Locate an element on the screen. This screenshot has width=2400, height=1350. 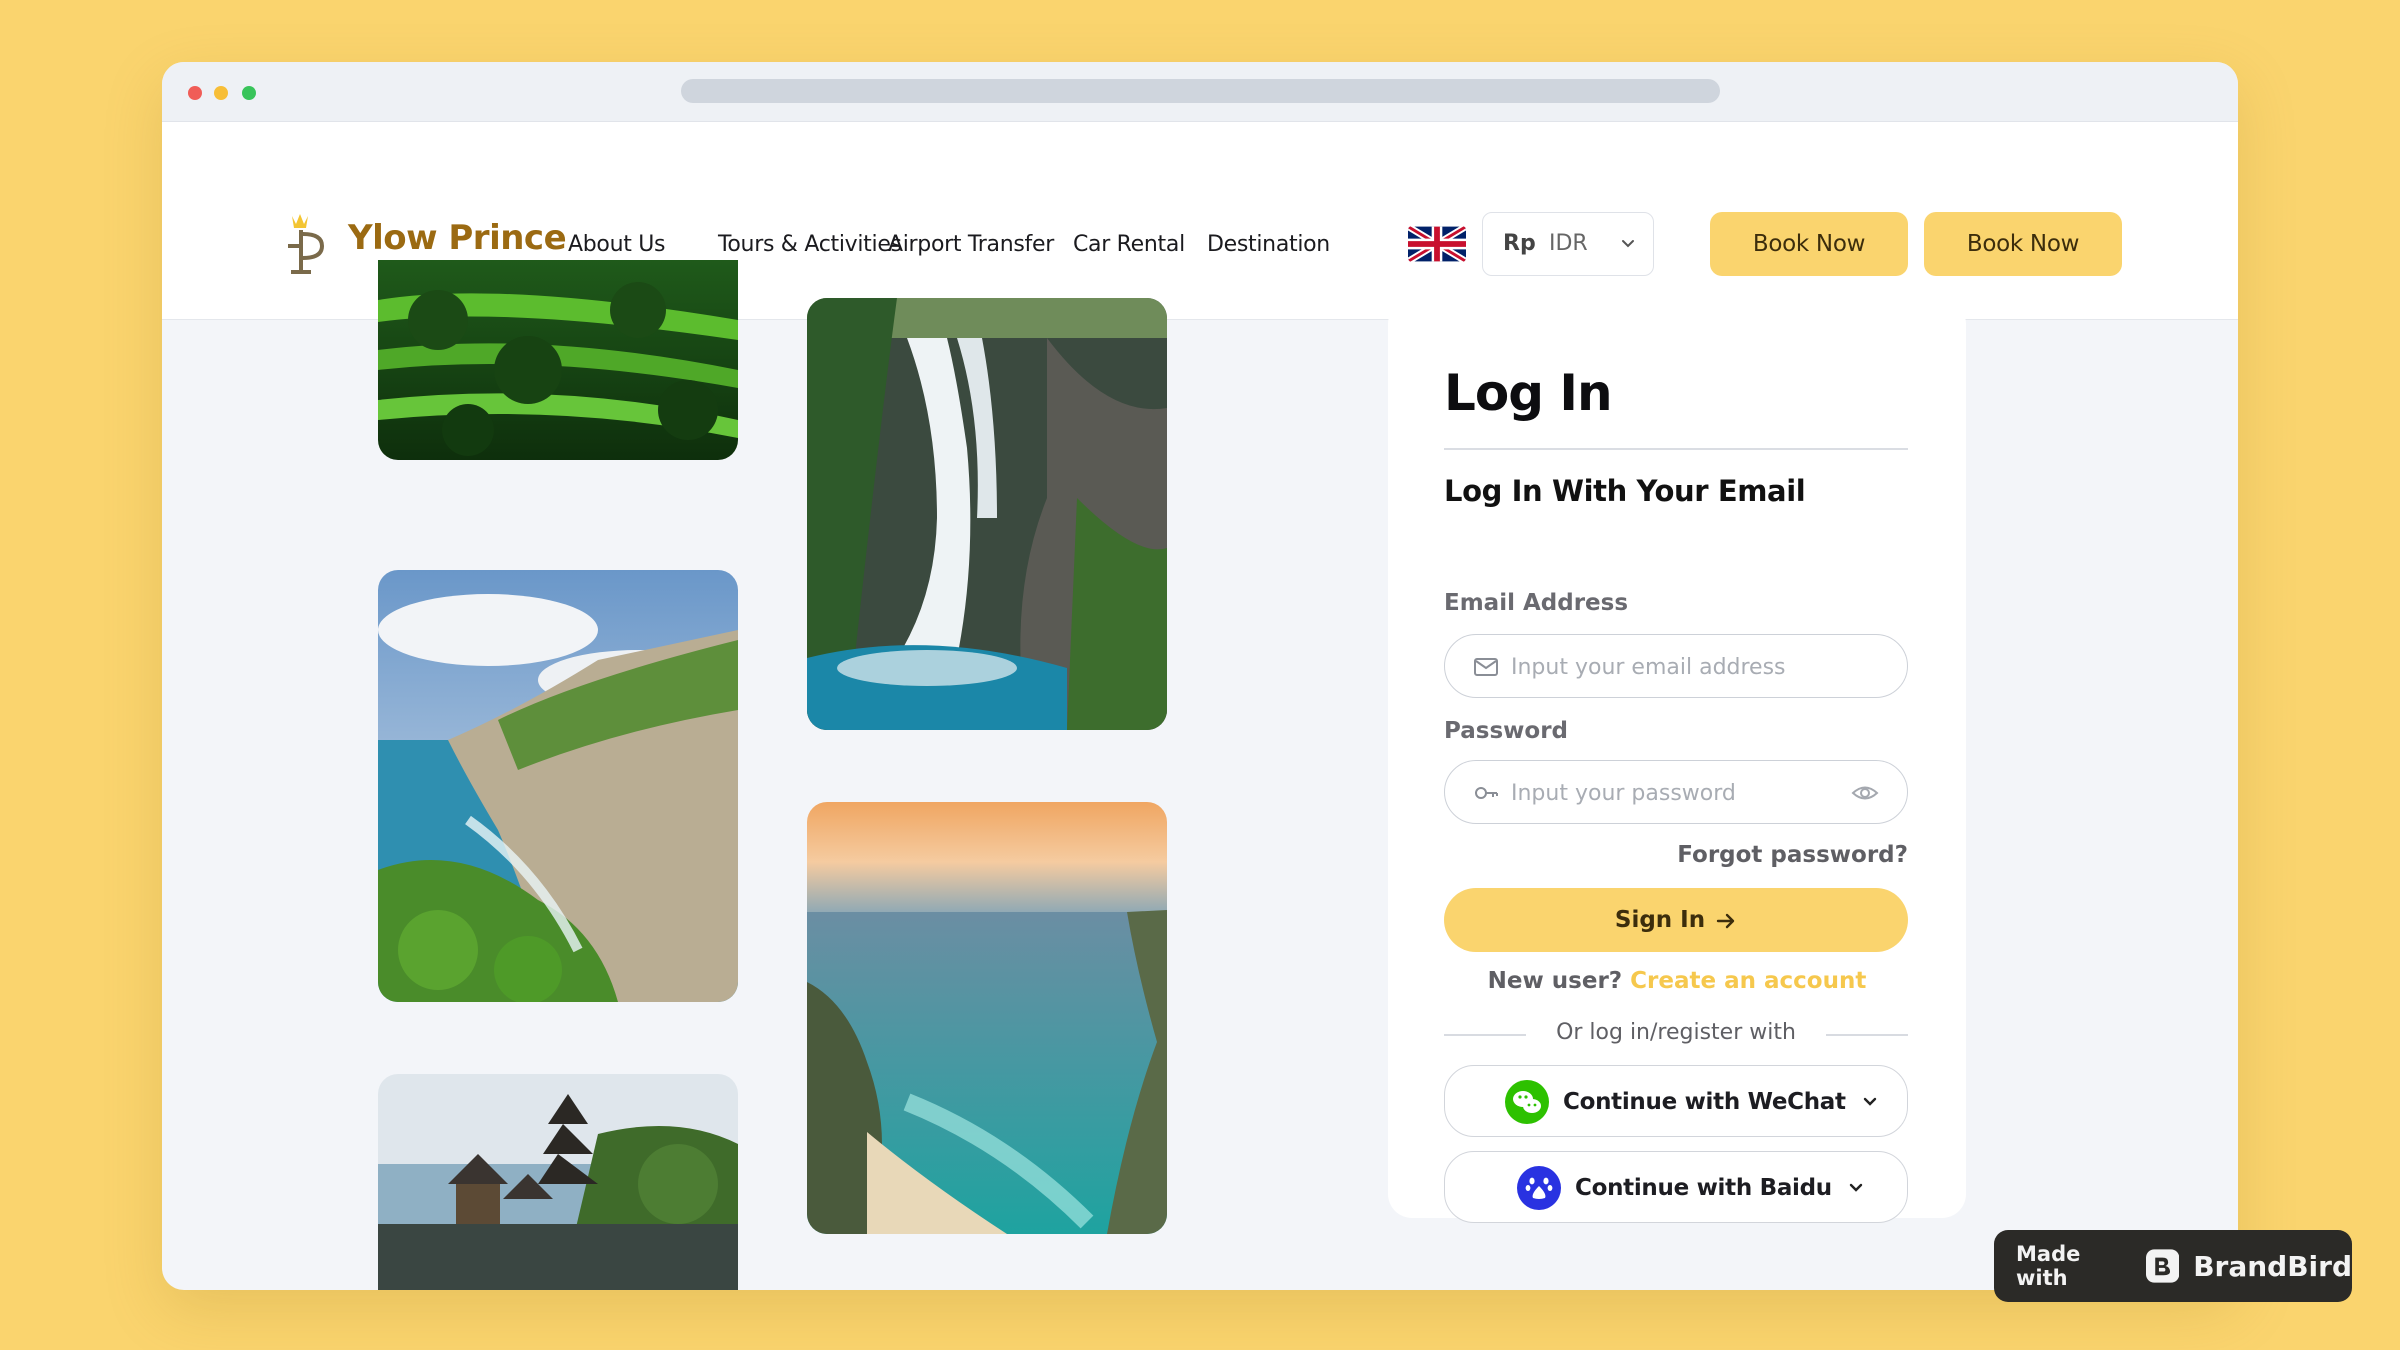
brand-name: Ylow Prince is located at coordinates (457, 238).